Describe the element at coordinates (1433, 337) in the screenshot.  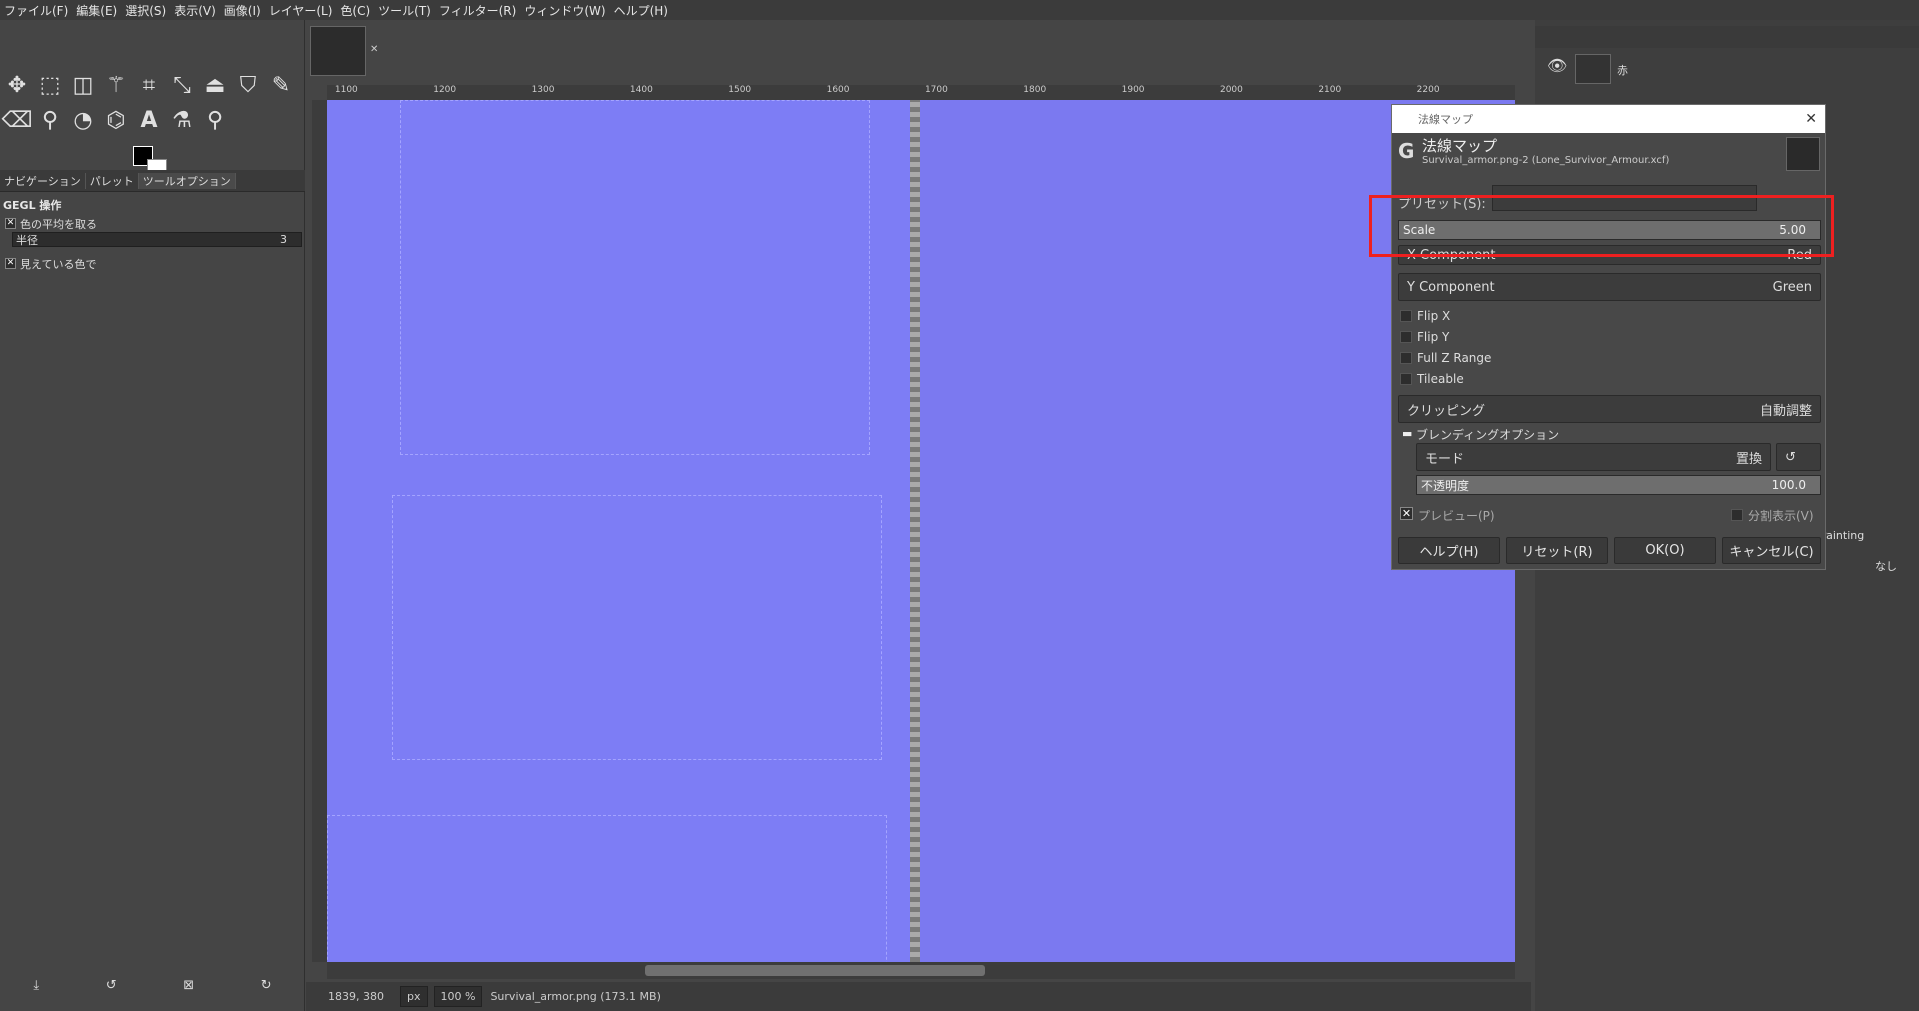
I see `flip-y-label: Flip Y` at that location.